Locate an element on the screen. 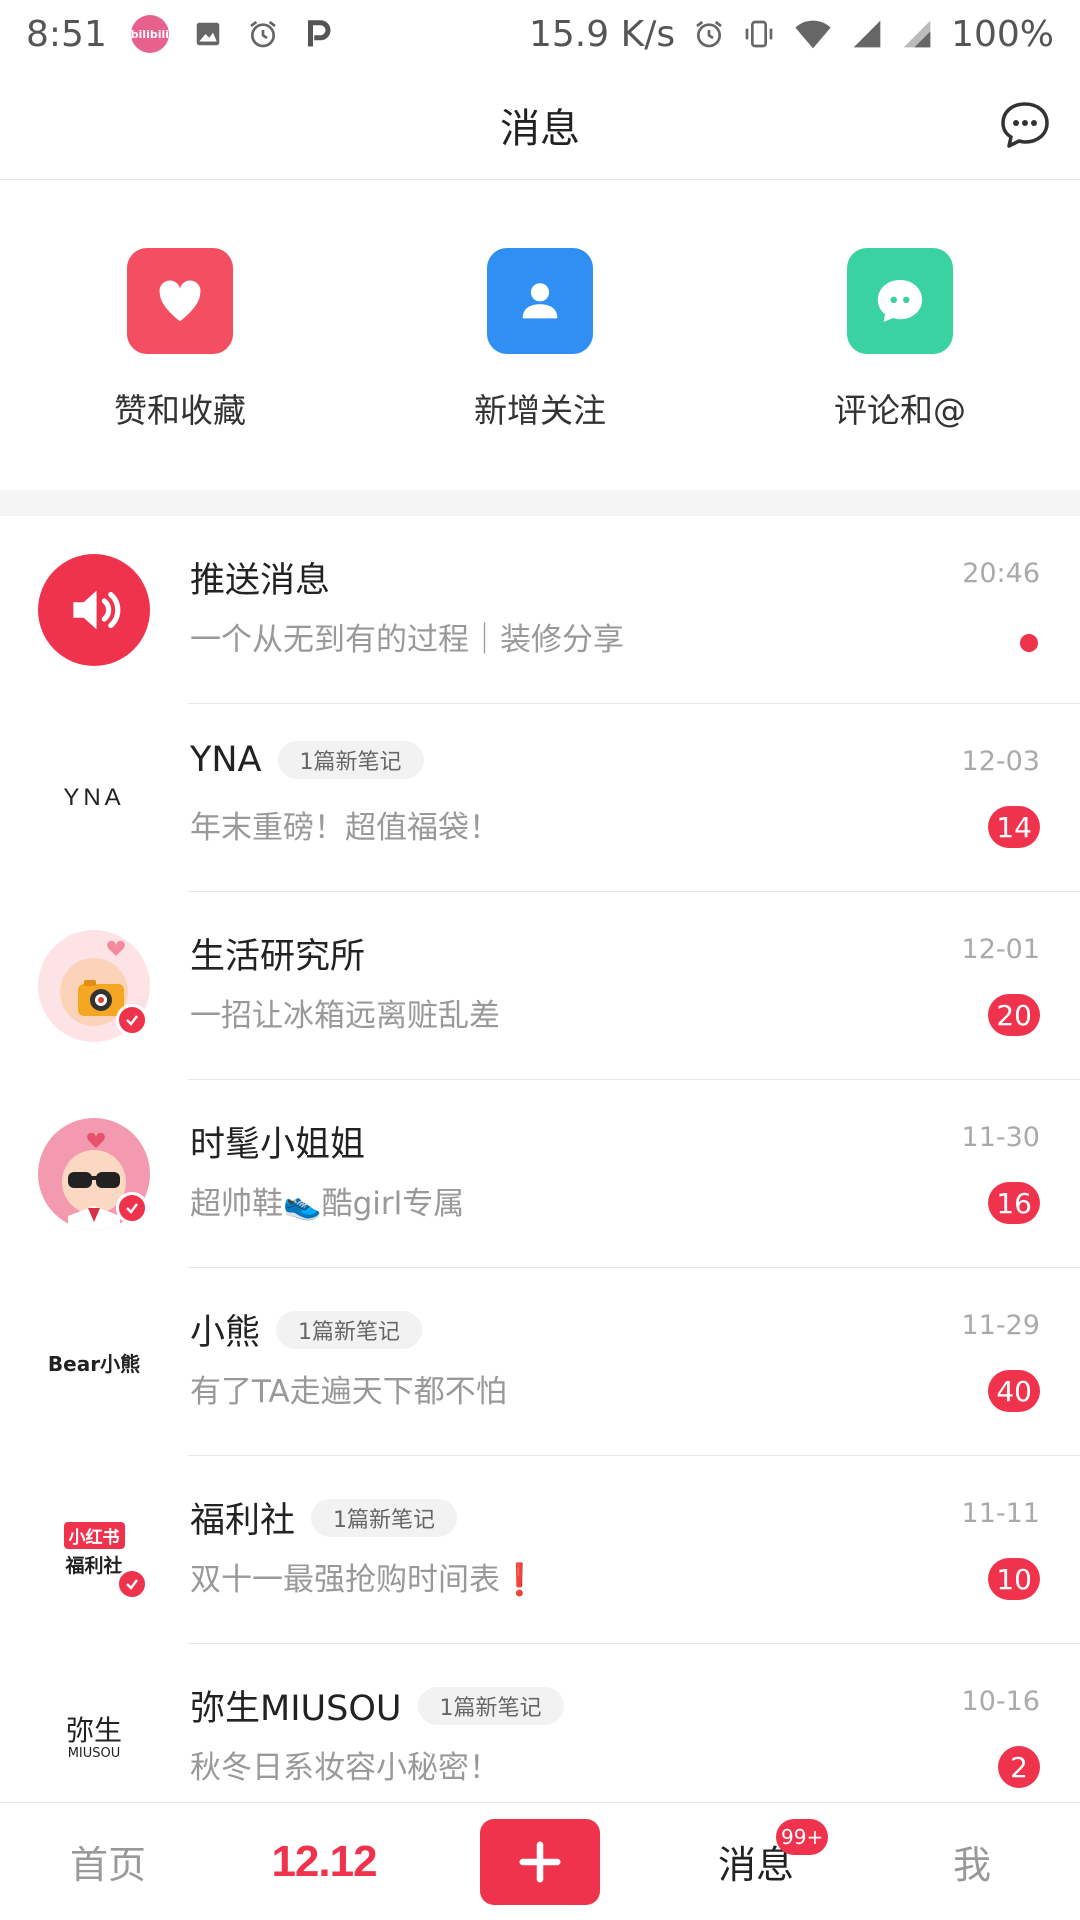 This screenshot has width=1080, height=1920. page-title: 消息 is located at coordinates (540, 129).